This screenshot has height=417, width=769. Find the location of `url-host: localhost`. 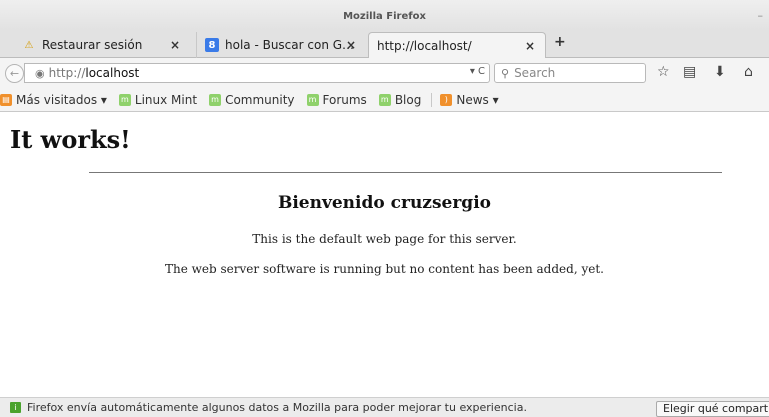

url-host: localhost is located at coordinates (112, 73).